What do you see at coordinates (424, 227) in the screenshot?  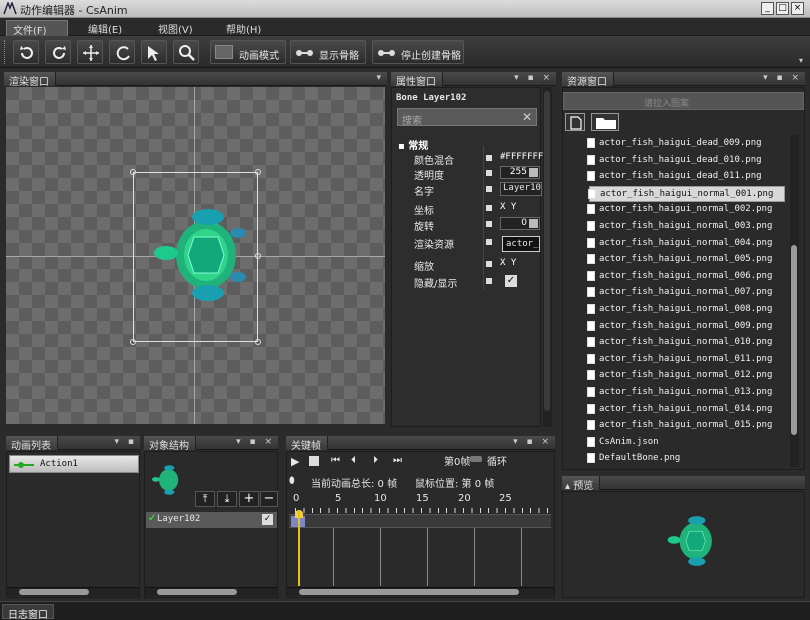 I see `prop-key: 旋转` at bounding box center [424, 227].